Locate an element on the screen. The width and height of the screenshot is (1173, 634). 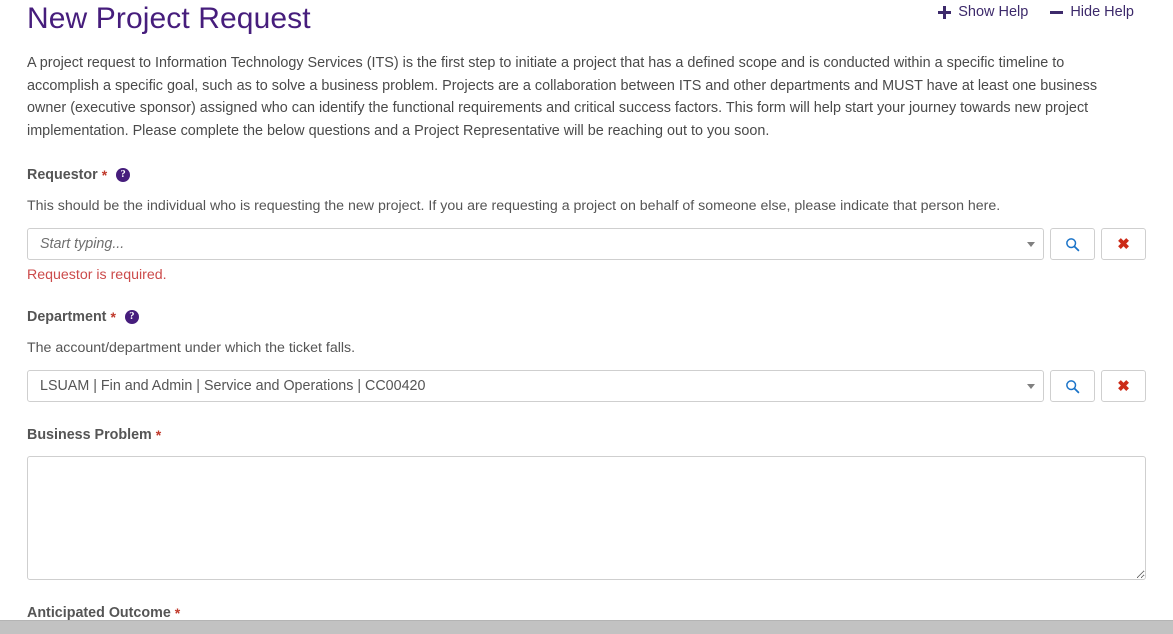
hide-help-link: Hide Help is located at coordinates (1092, 12).